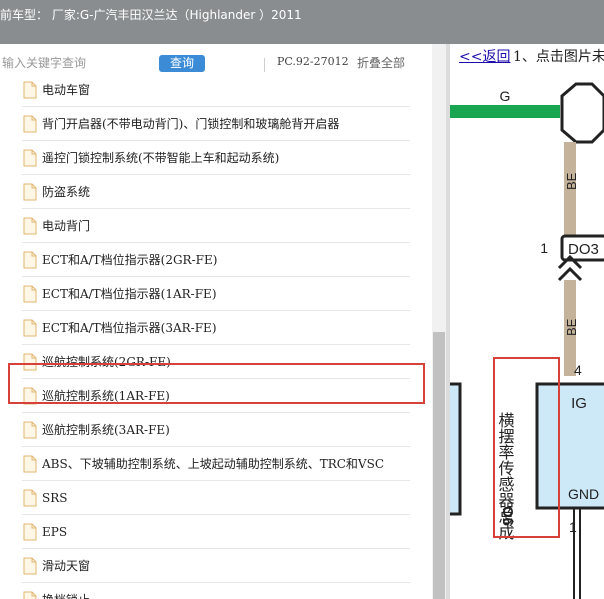 This screenshot has height=599, width=604. Describe the element at coordinates (106, 362) in the screenshot. I see `tree-item-label: 巡航控制系统(2GR-FE)` at that location.